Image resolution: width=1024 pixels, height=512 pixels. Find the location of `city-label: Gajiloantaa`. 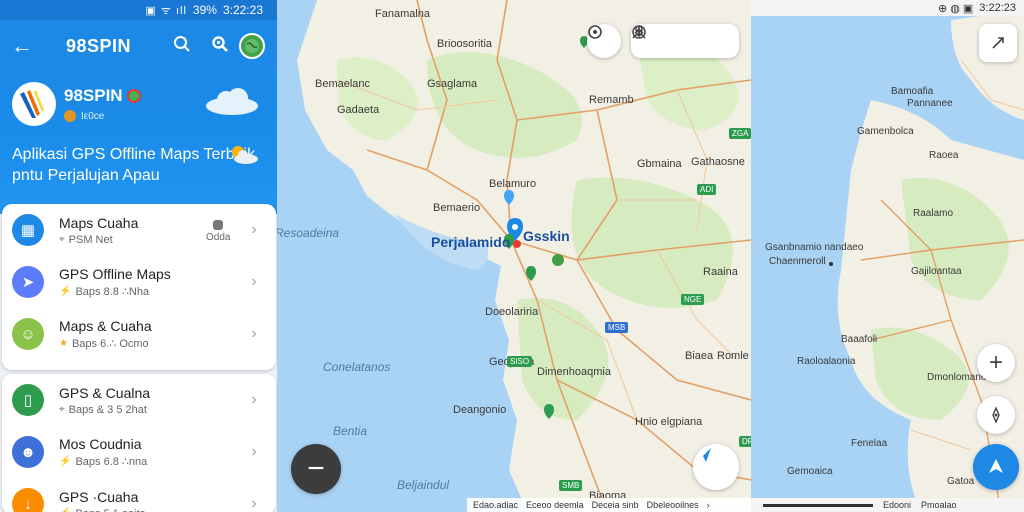

city-label: Gajiloantaa is located at coordinates (936, 271).